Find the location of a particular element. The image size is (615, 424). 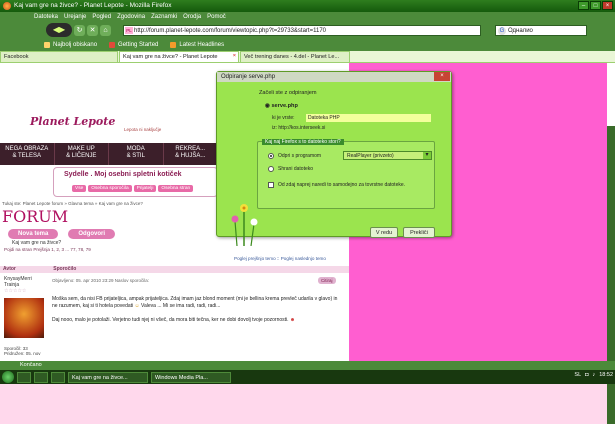

dialog-close-button: × is located at coordinates (442, 76).